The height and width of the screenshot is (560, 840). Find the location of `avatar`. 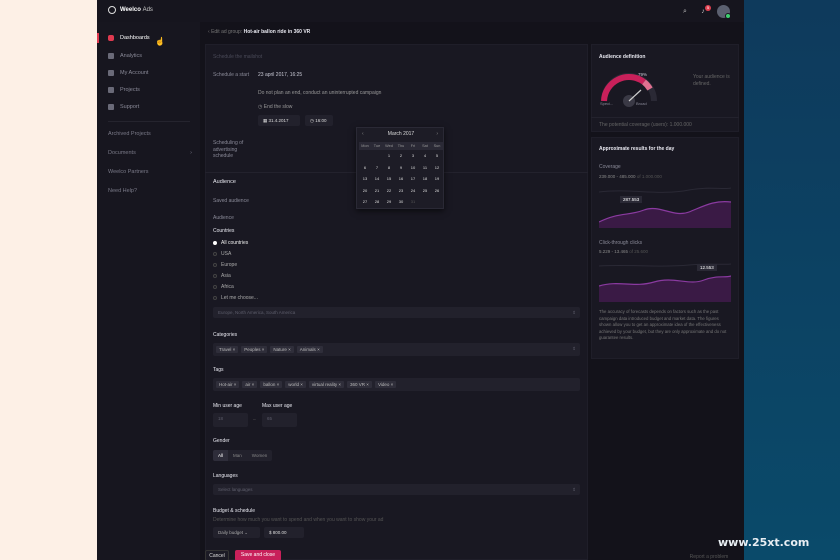

avatar is located at coordinates (724, 12).